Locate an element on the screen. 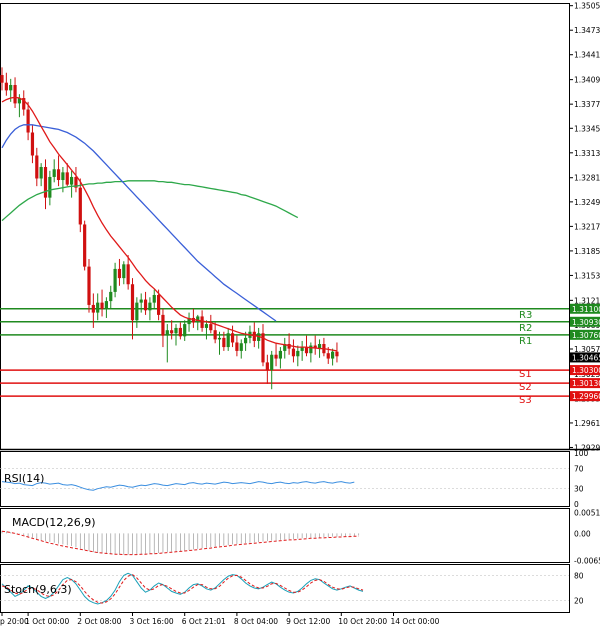 This screenshot has width=600, height=634. x-tick-label: 6 Oct 21:01 is located at coordinates (204, 621).